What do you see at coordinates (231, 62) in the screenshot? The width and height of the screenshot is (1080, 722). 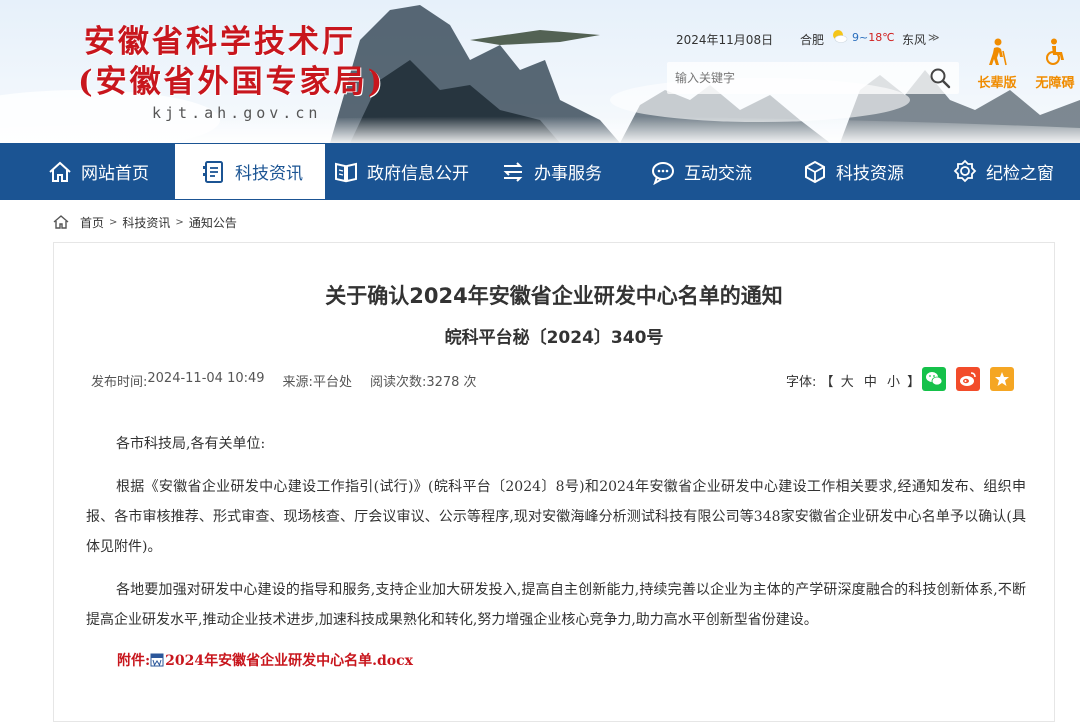 I see `site-title: 安徽省科学技术厅 (安徽省外国专家局)` at bounding box center [231, 62].